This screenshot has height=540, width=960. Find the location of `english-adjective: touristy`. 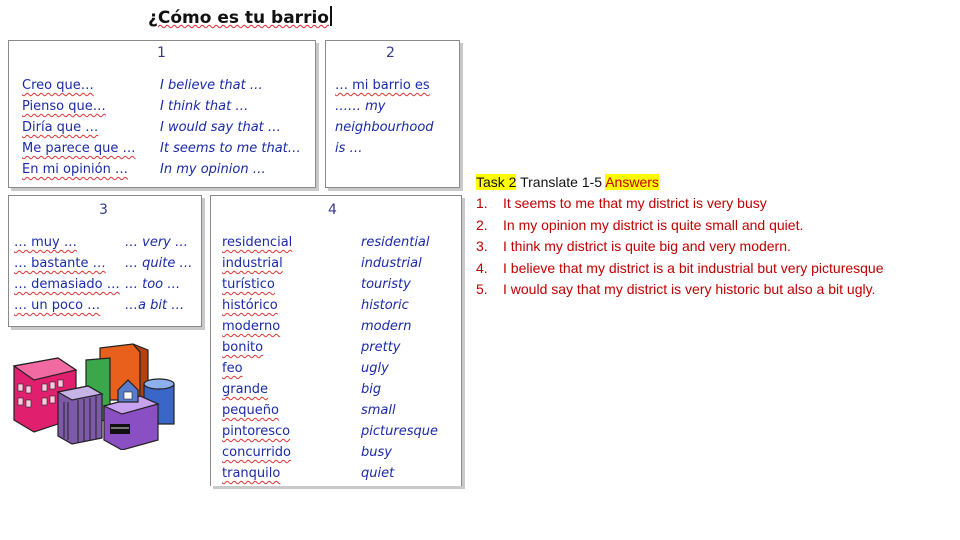

english-adjective: touristy is located at coordinates (386, 284).